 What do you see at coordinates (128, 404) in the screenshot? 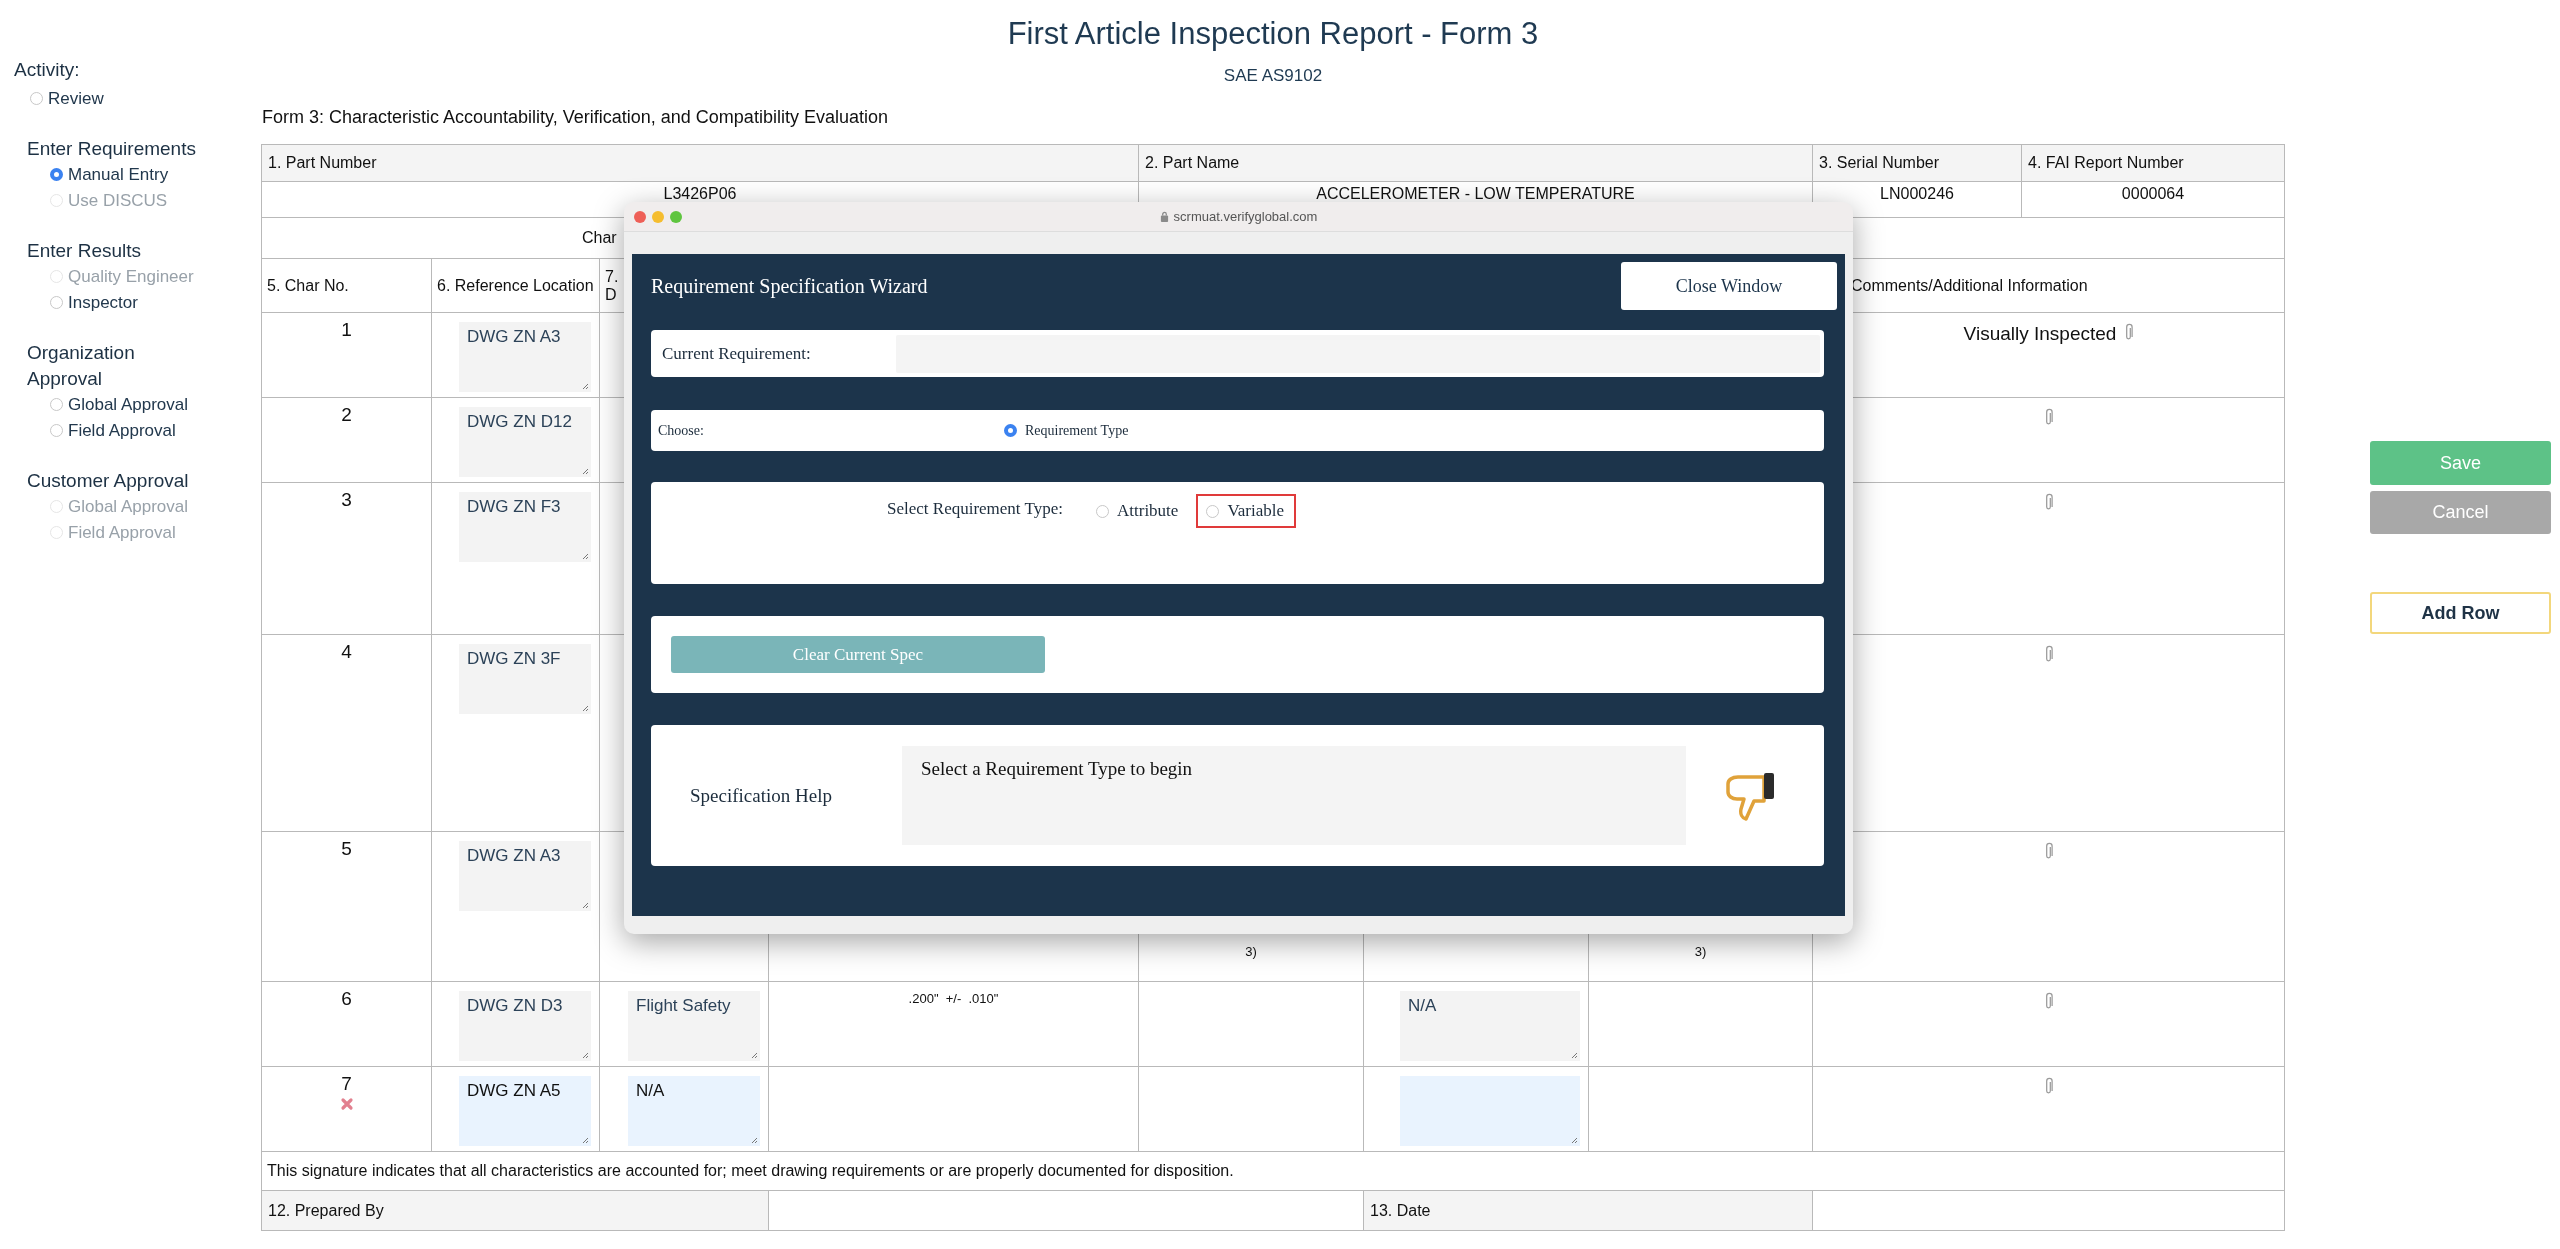
I see `option-label: Global Approval` at bounding box center [128, 404].